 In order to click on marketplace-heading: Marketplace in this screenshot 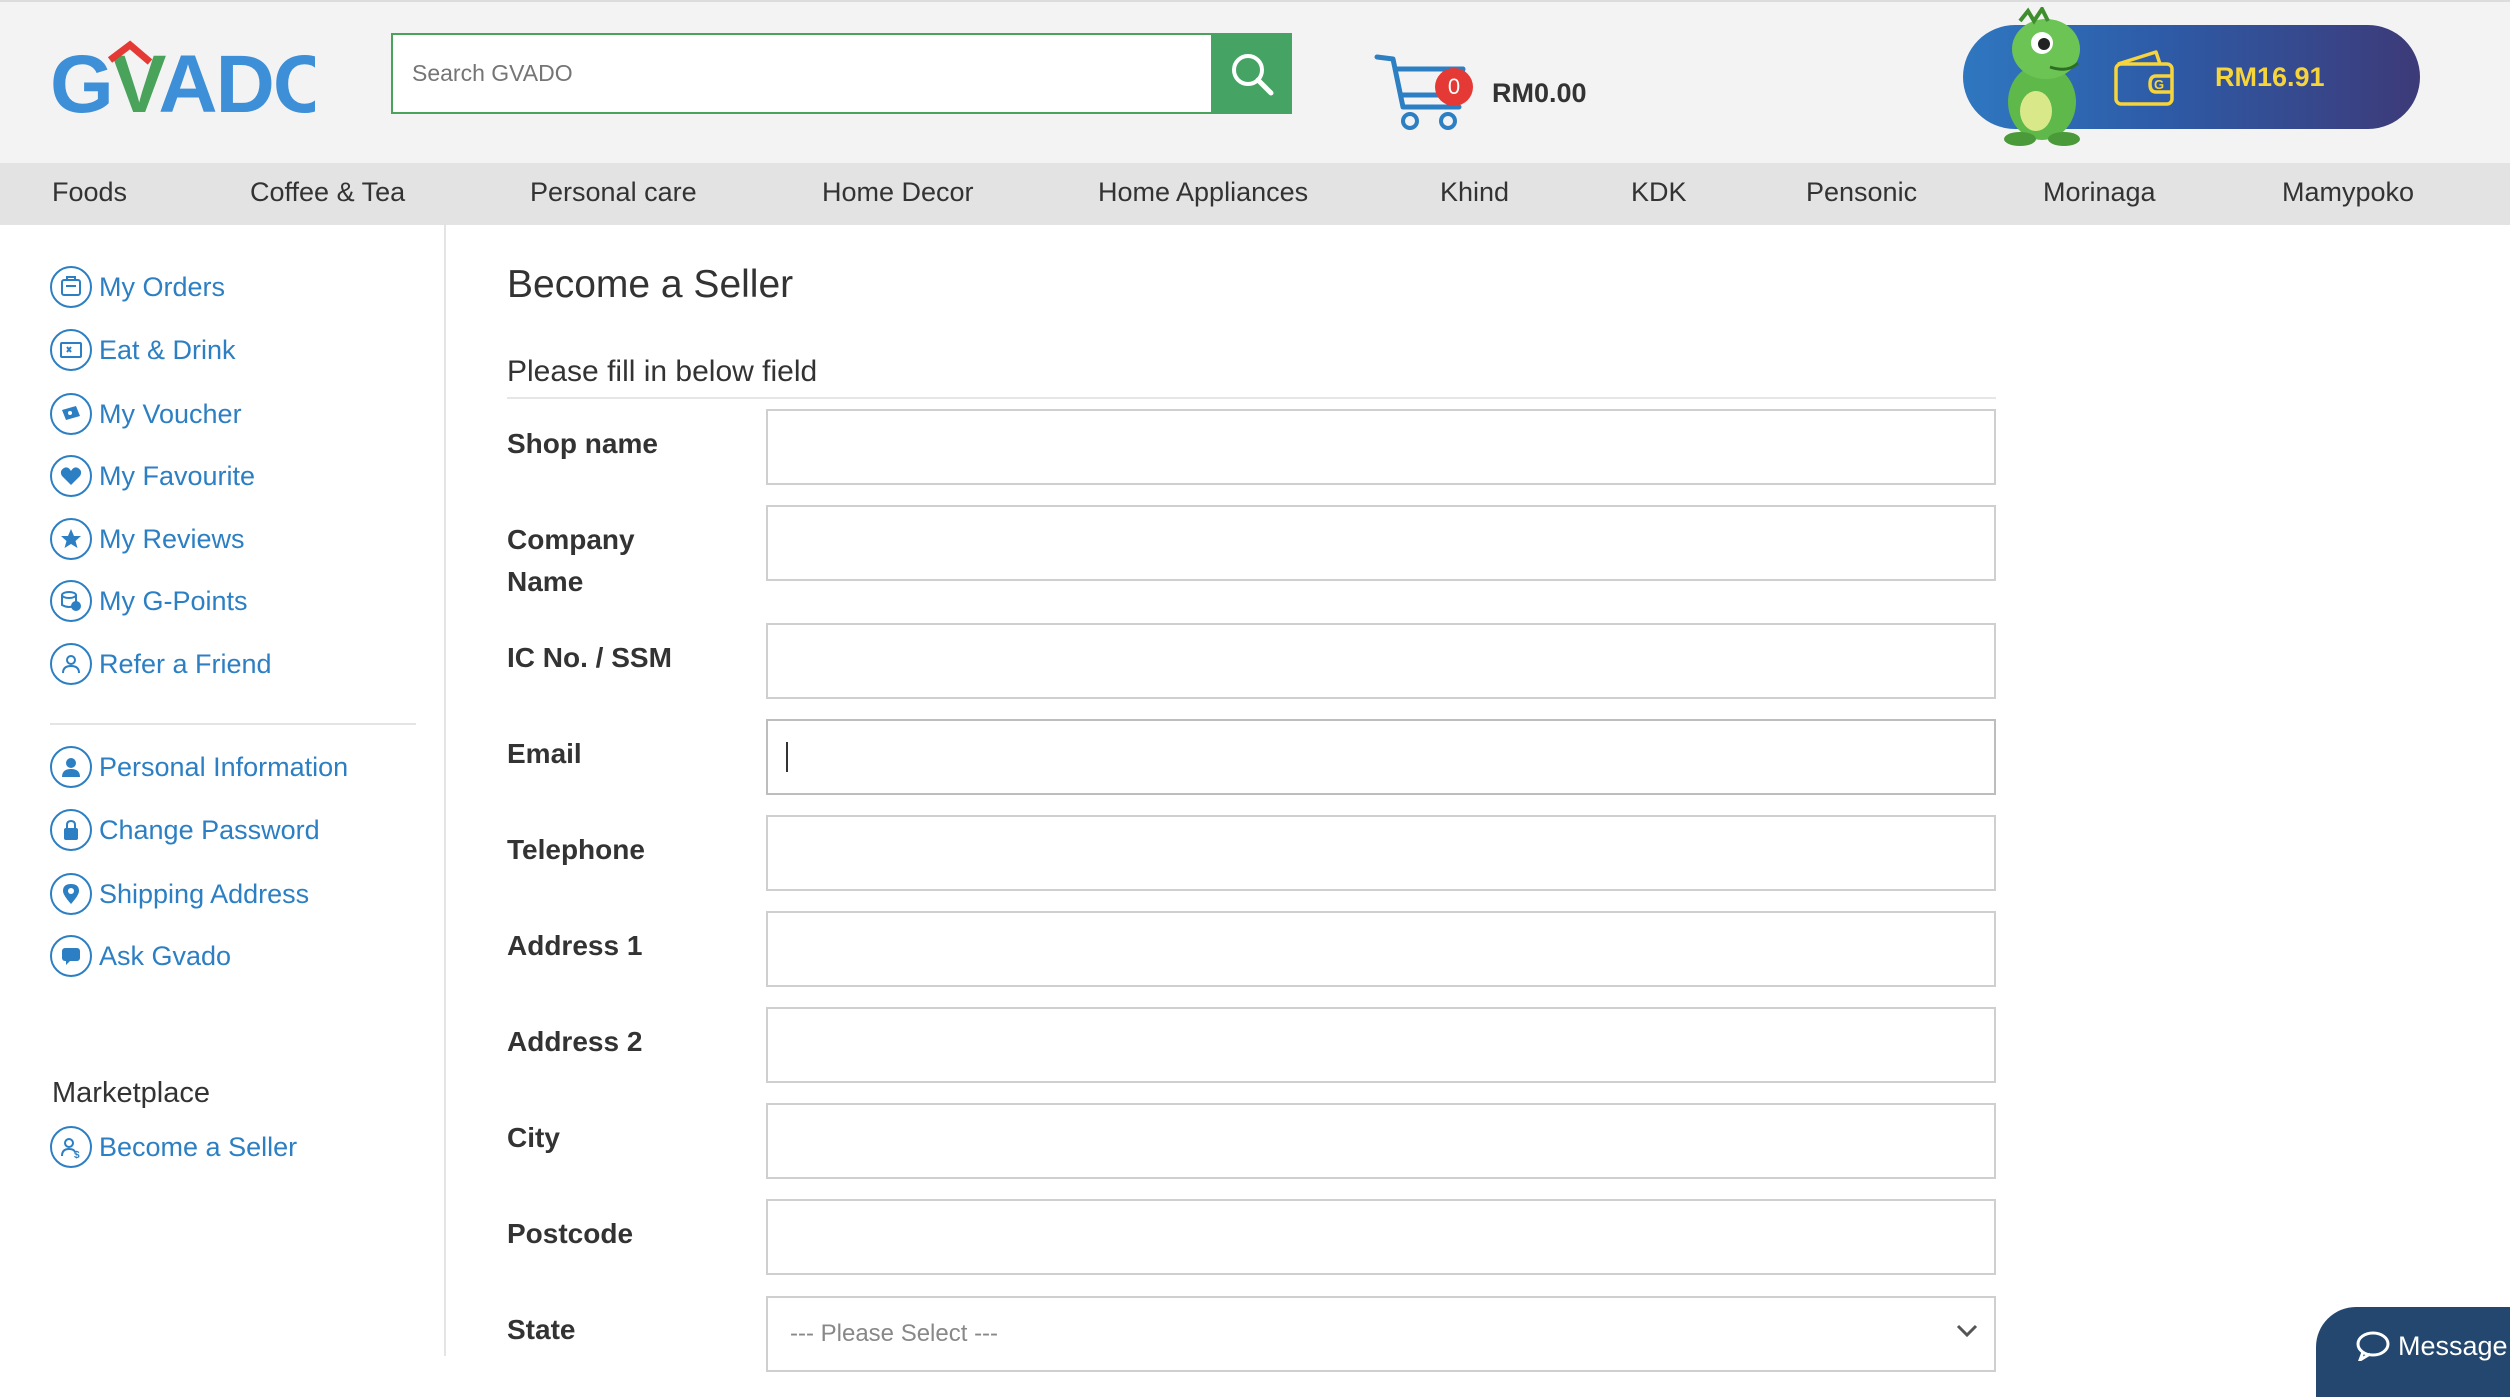, I will do `click(131, 1093)`.